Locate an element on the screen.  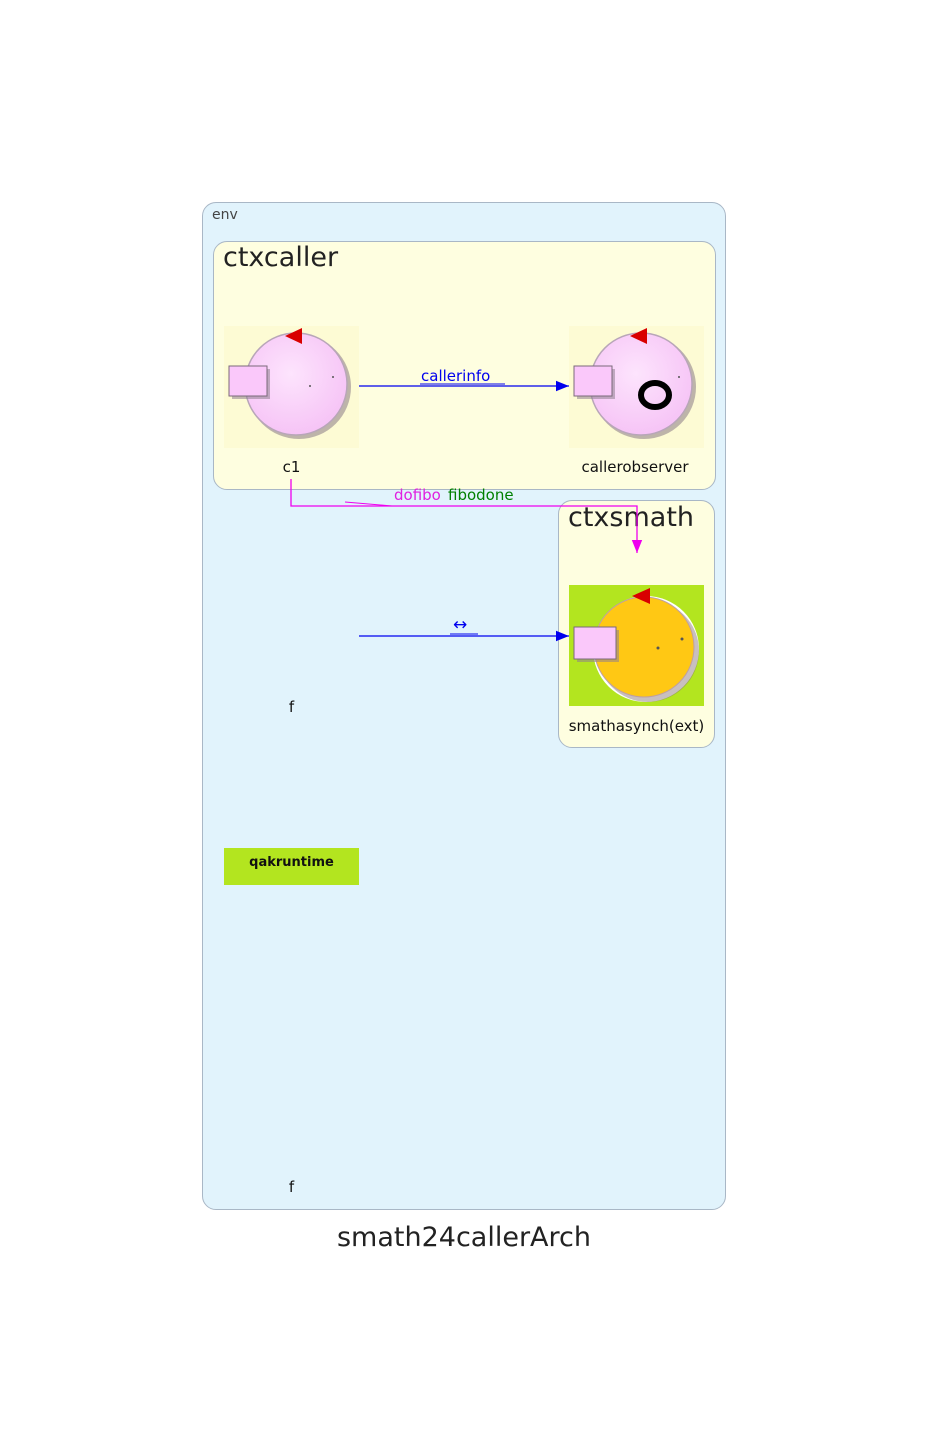
actor-c1-icon is located at coordinates (291, 387).